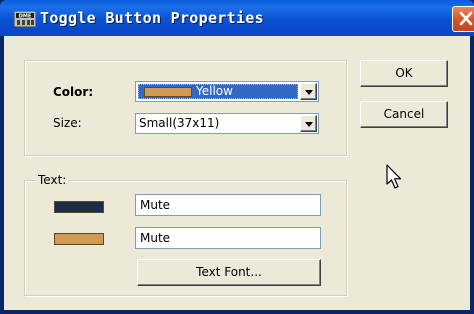 This screenshot has height=314, width=474. I want to click on color-select-swatch, so click(168, 92).